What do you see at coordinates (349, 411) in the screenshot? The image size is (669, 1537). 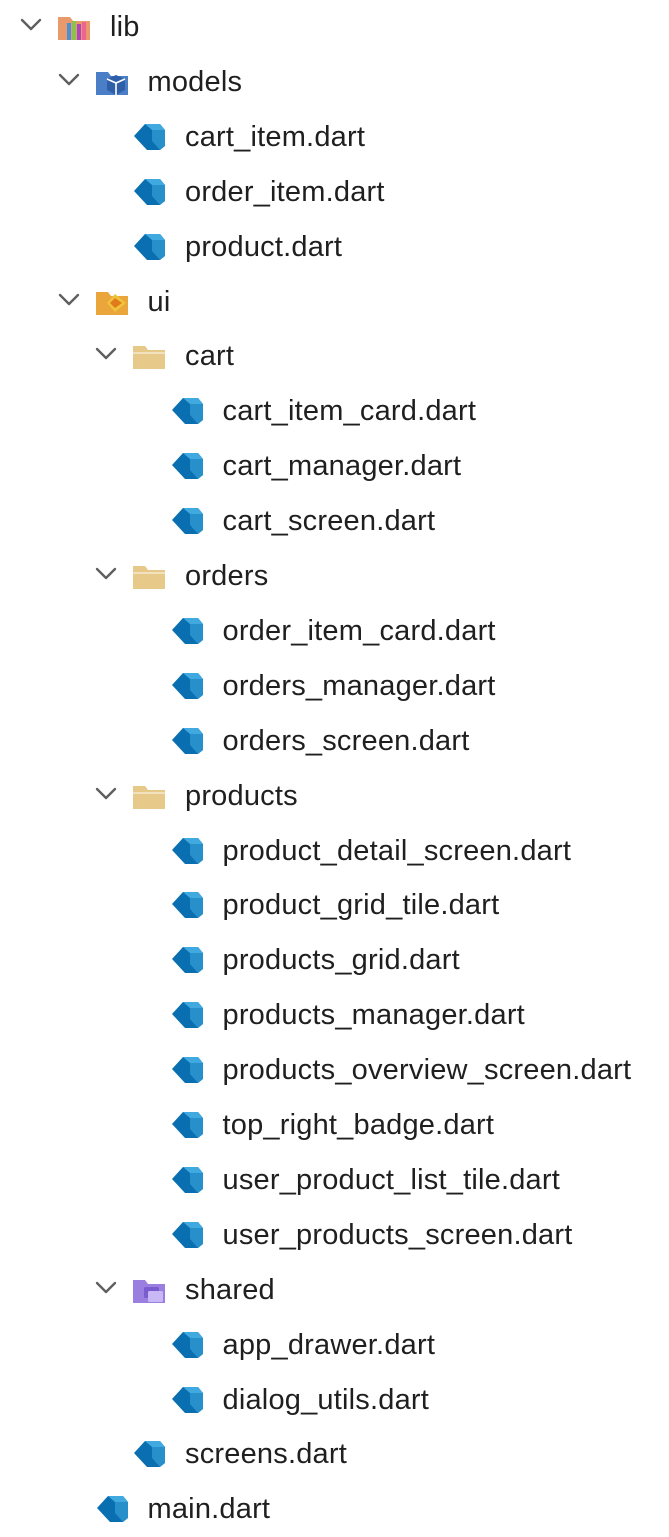 I see `file-label: cart_item_card.dart` at bounding box center [349, 411].